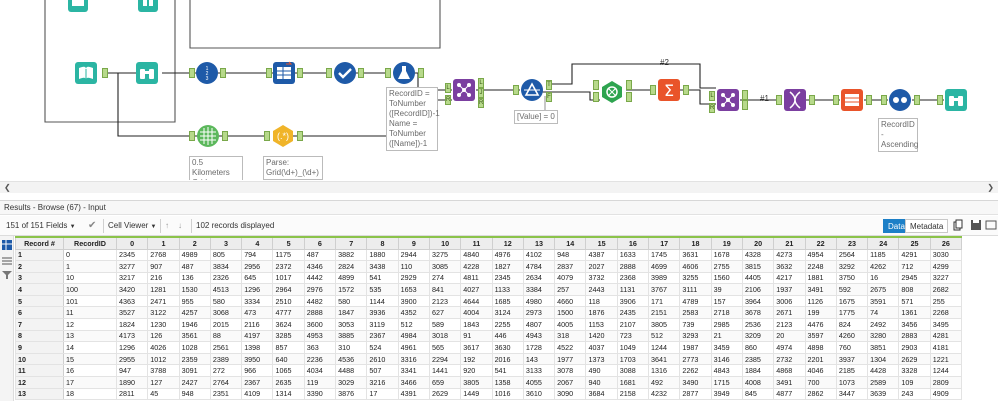 The height and width of the screenshot is (401, 998). I want to click on data-cell: 1028, so click(194, 347).